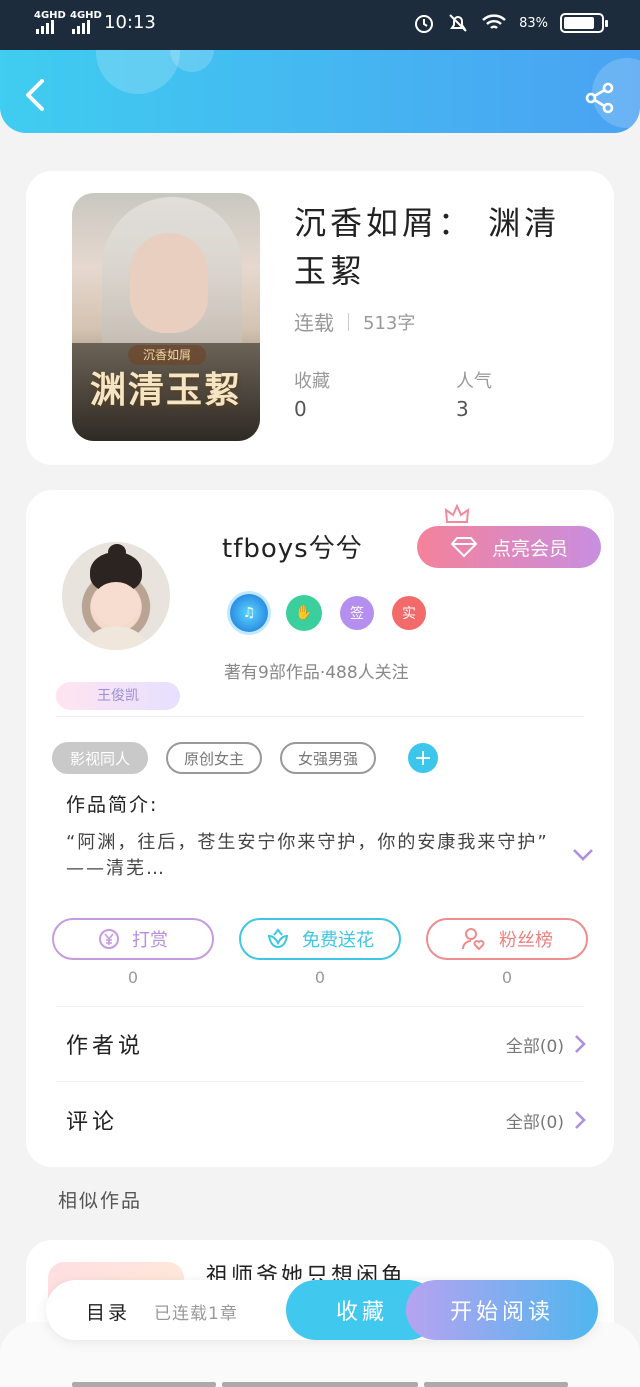  I want to click on fans-rank-button: 粉丝榜, so click(507, 939).